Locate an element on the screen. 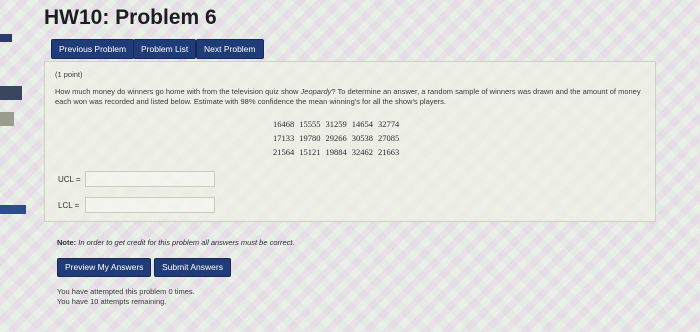 The width and height of the screenshot is (700, 332). attempts-made-text: You have attempted this problem 0 times. is located at coordinates (126, 291).